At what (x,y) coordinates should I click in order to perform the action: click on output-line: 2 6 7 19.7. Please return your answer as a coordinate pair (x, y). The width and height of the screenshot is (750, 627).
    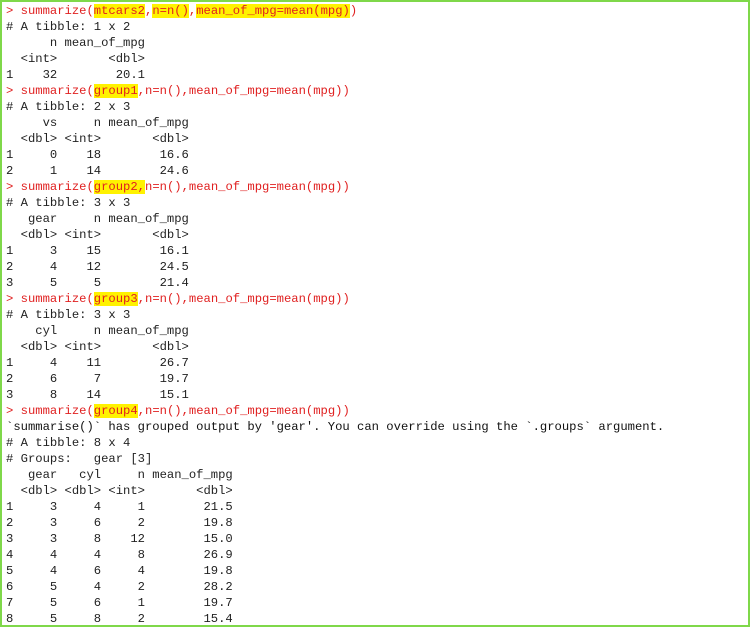
    Looking at the image, I should click on (97, 379).